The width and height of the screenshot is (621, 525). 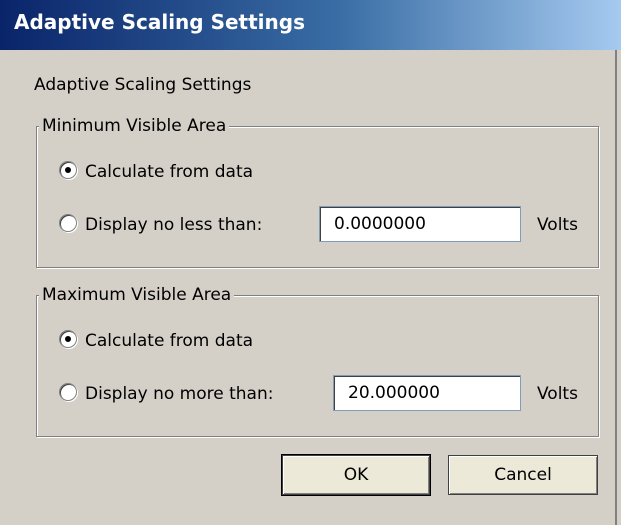 What do you see at coordinates (68, 339) in the screenshot?
I see `max-calculate-radio` at bounding box center [68, 339].